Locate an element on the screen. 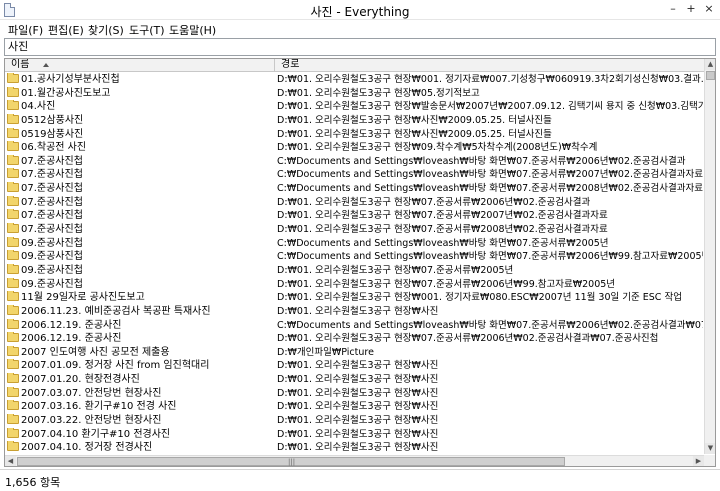  item-name-cell: 2007.03.22. 안전당번 현장사진 is located at coordinates (139, 421).